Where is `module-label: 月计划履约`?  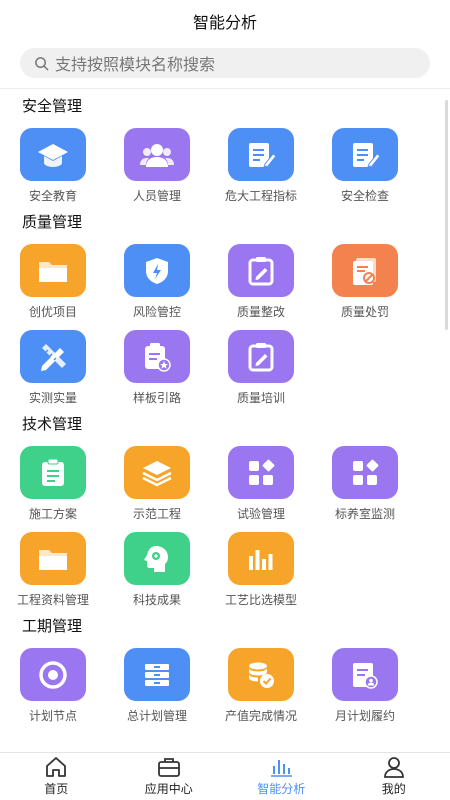 module-label: 月计划履约 is located at coordinates (364, 716).